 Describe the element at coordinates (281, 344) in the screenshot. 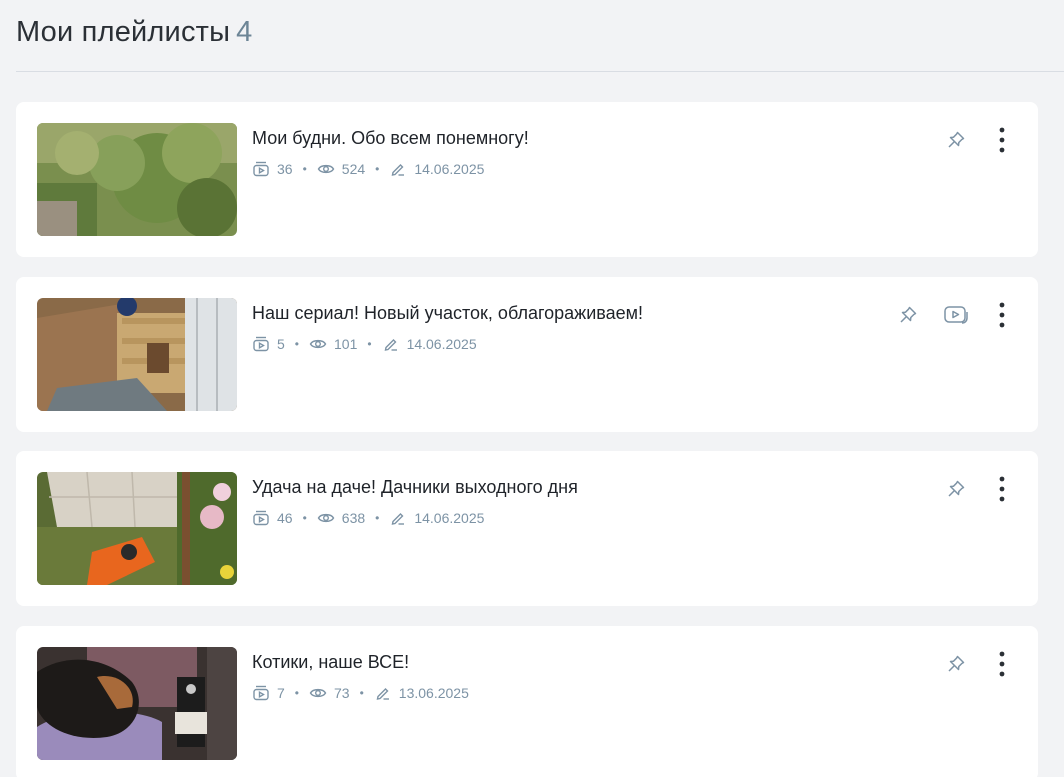

I see `video-count: 5` at that location.